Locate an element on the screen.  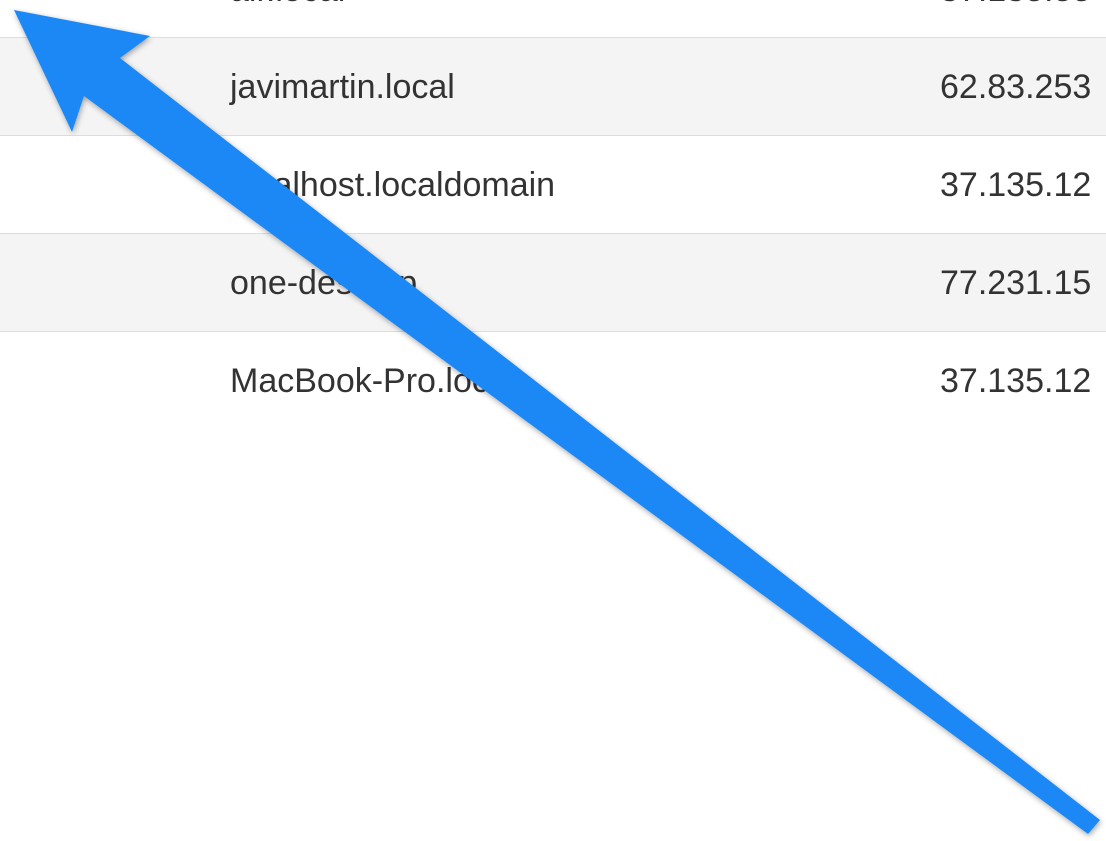
hostname-cell: localhost.localdomain is located at coordinates (393, 185).